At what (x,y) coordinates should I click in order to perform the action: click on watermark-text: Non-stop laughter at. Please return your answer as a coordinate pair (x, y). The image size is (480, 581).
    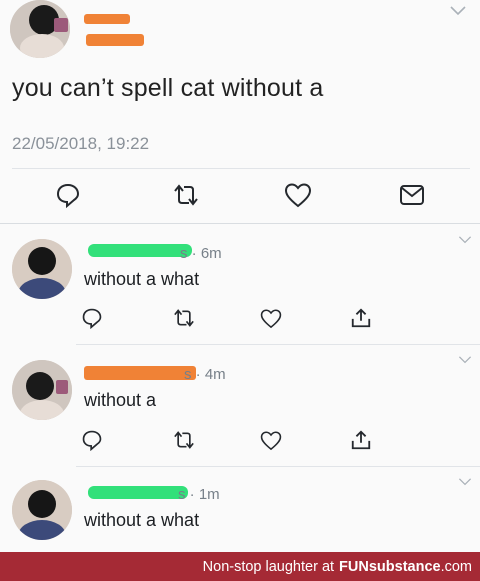
    Looking at the image, I should click on (268, 566).